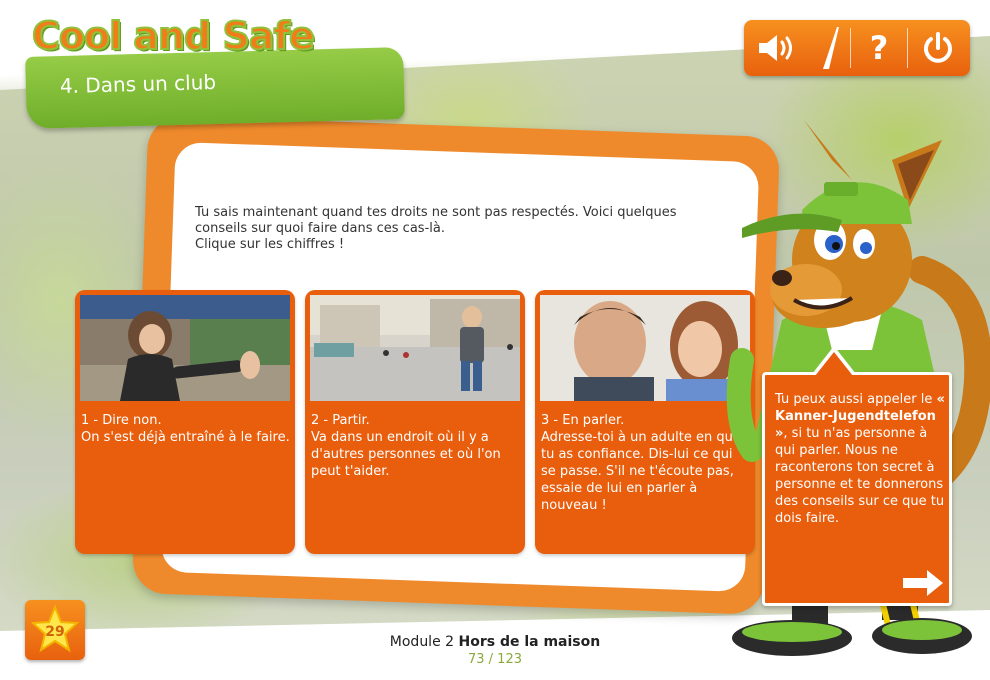  Describe the element at coordinates (529, 642) in the screenshot. I see `module-name: Hors de la maison` at that location.